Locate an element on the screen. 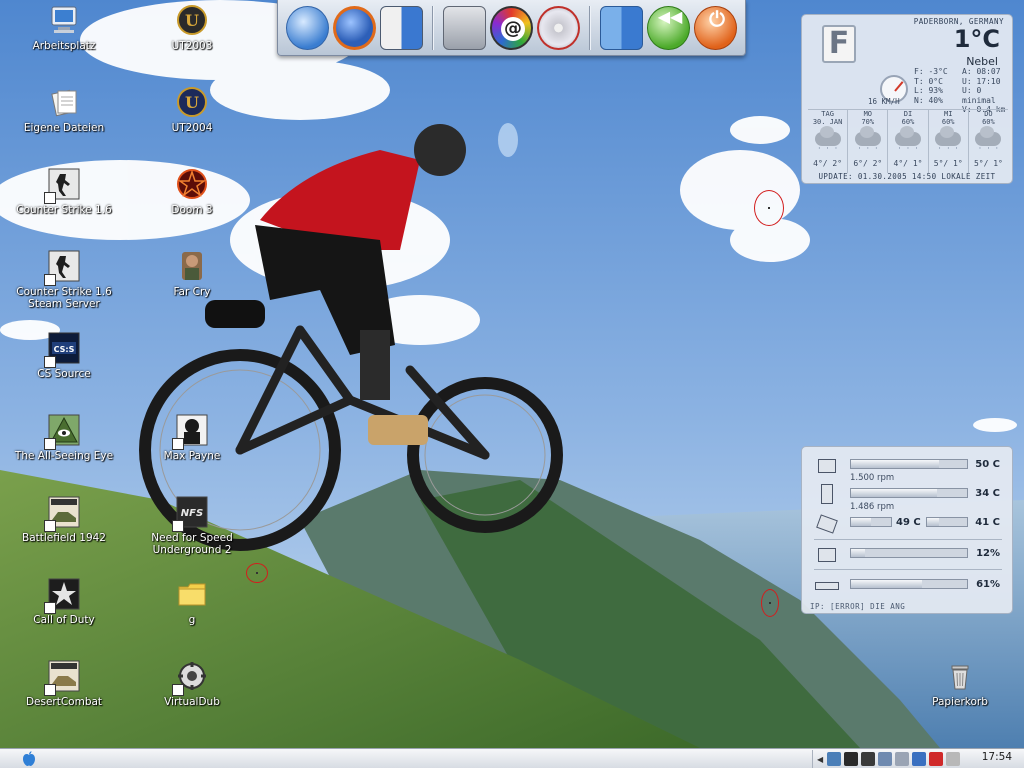  mail-at-icon: @ is located at coordinates (512, 27).